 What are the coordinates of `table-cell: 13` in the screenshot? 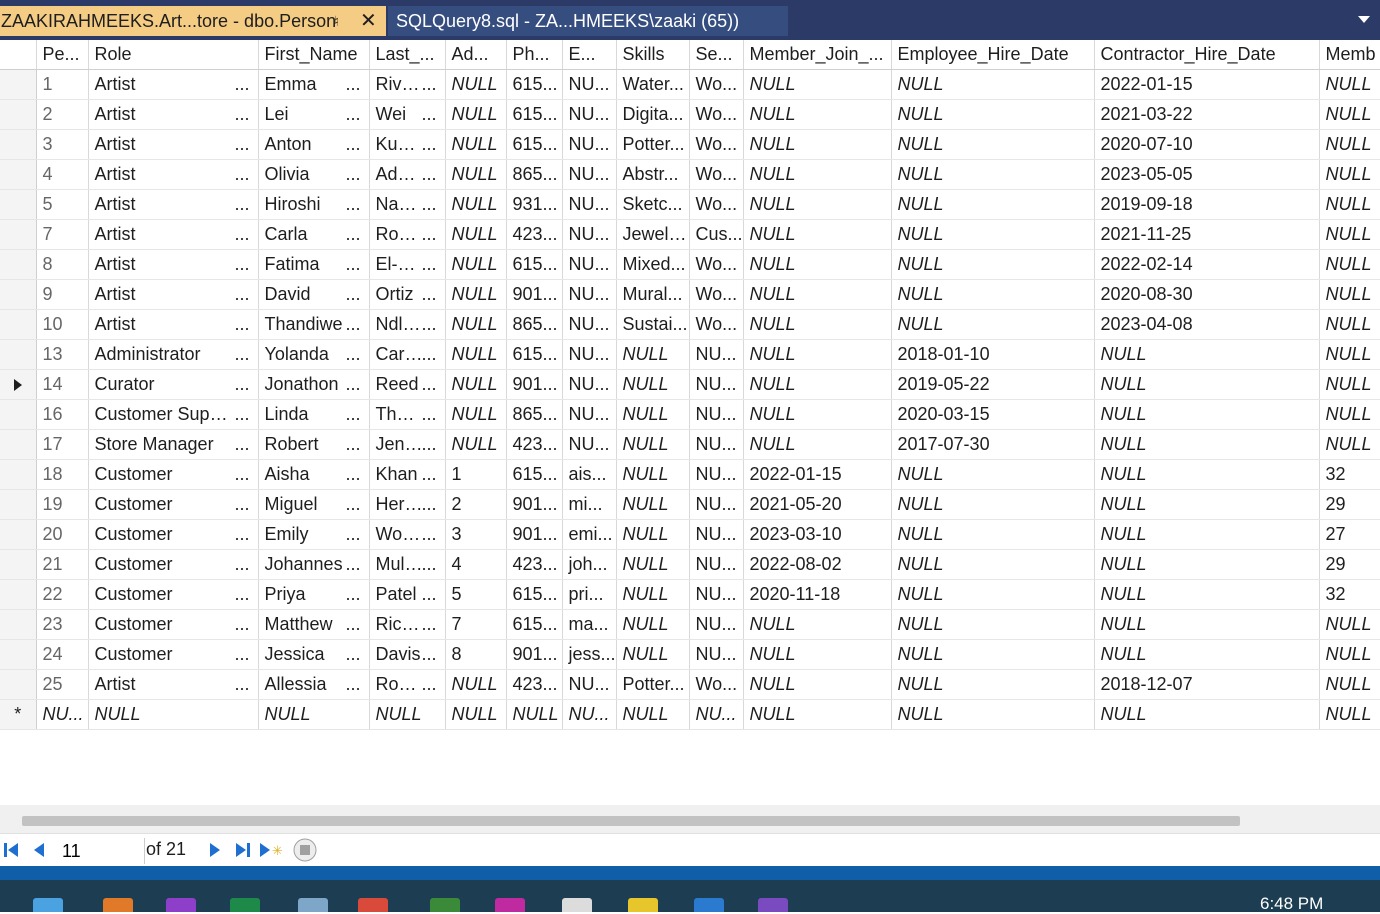 It's located at (62, 354).